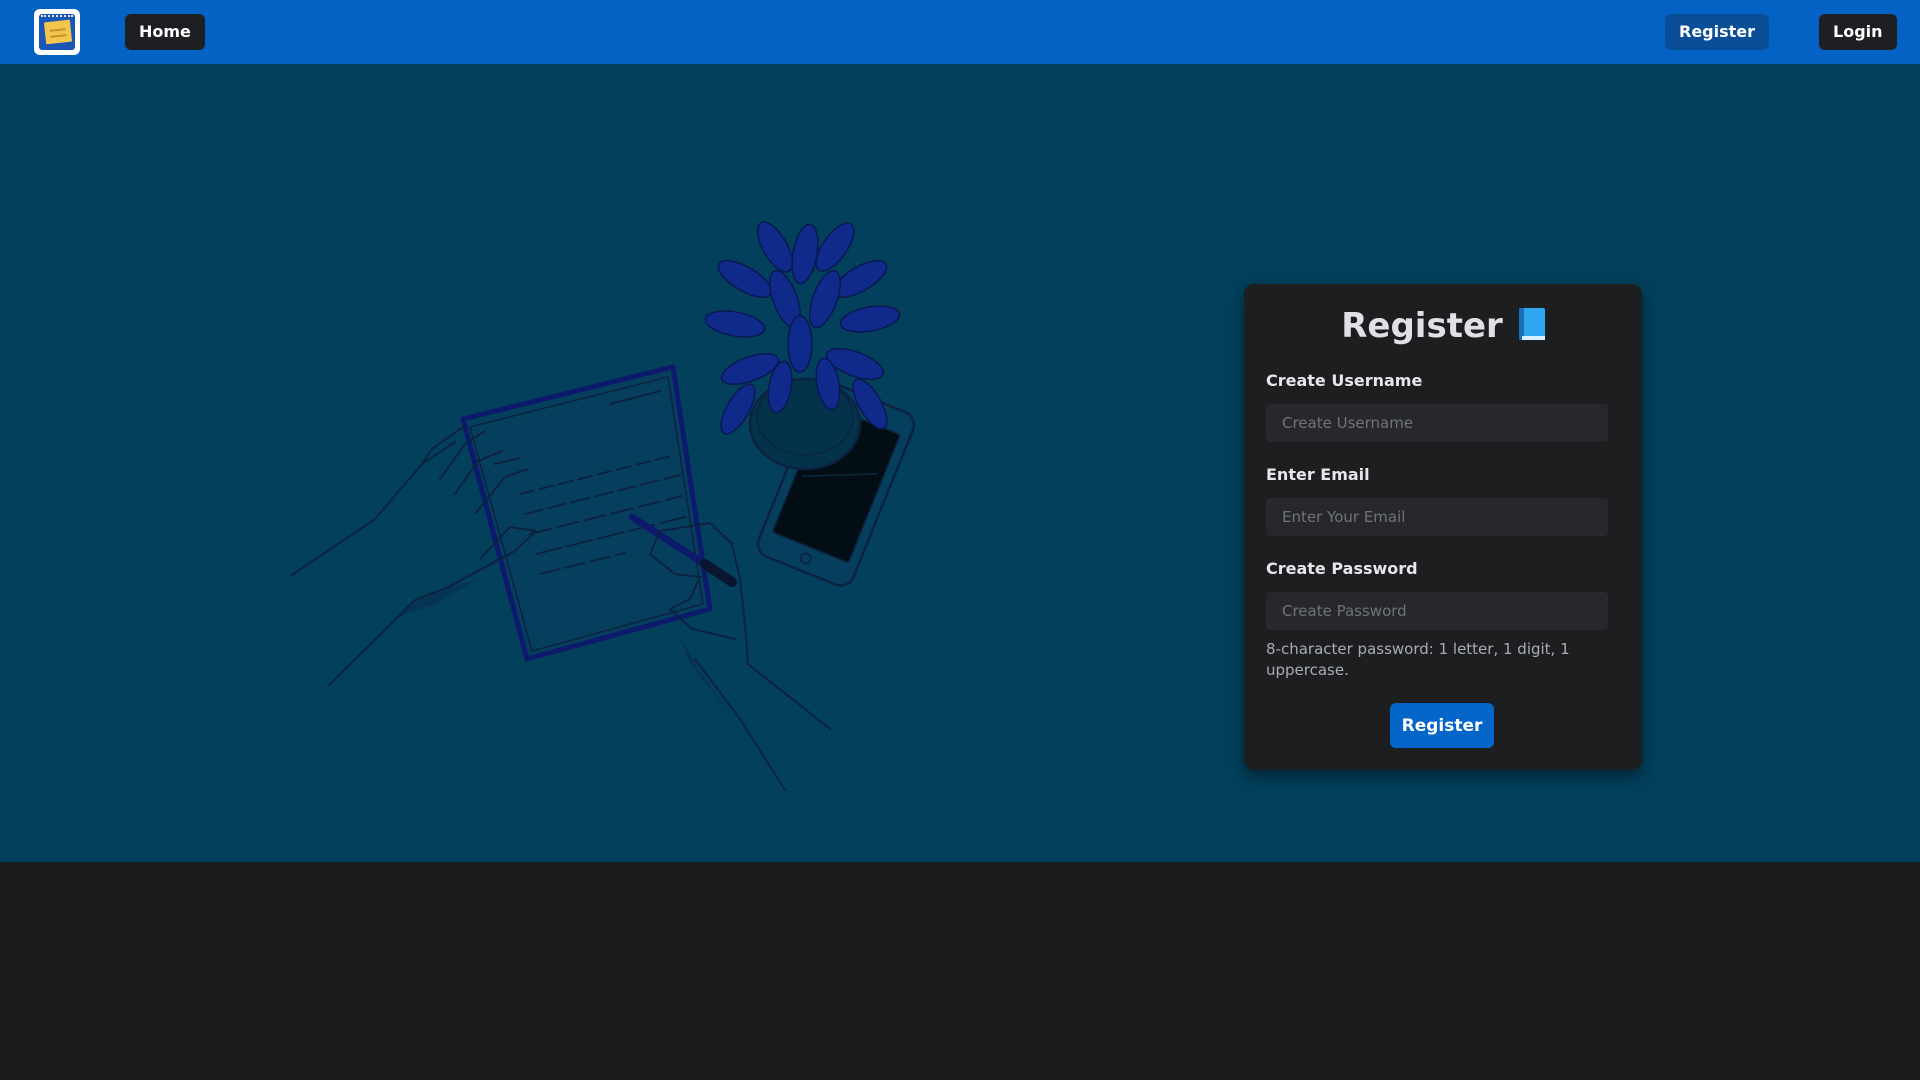 This screenshot has width=1920, height=1080. I want to click on register-title-text: Register, so click(1422, 326).